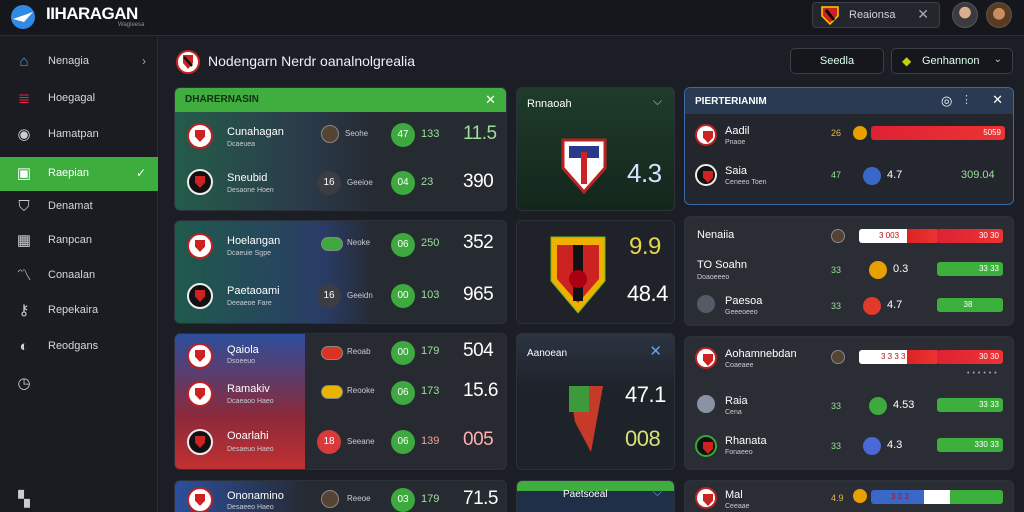 This screenshot has height=512, width=1024. What do you see at coordinates (249, 303) in the screenshot?
I see `team-sub: Deeaeoe Fare` at bounding box center [249, 303].